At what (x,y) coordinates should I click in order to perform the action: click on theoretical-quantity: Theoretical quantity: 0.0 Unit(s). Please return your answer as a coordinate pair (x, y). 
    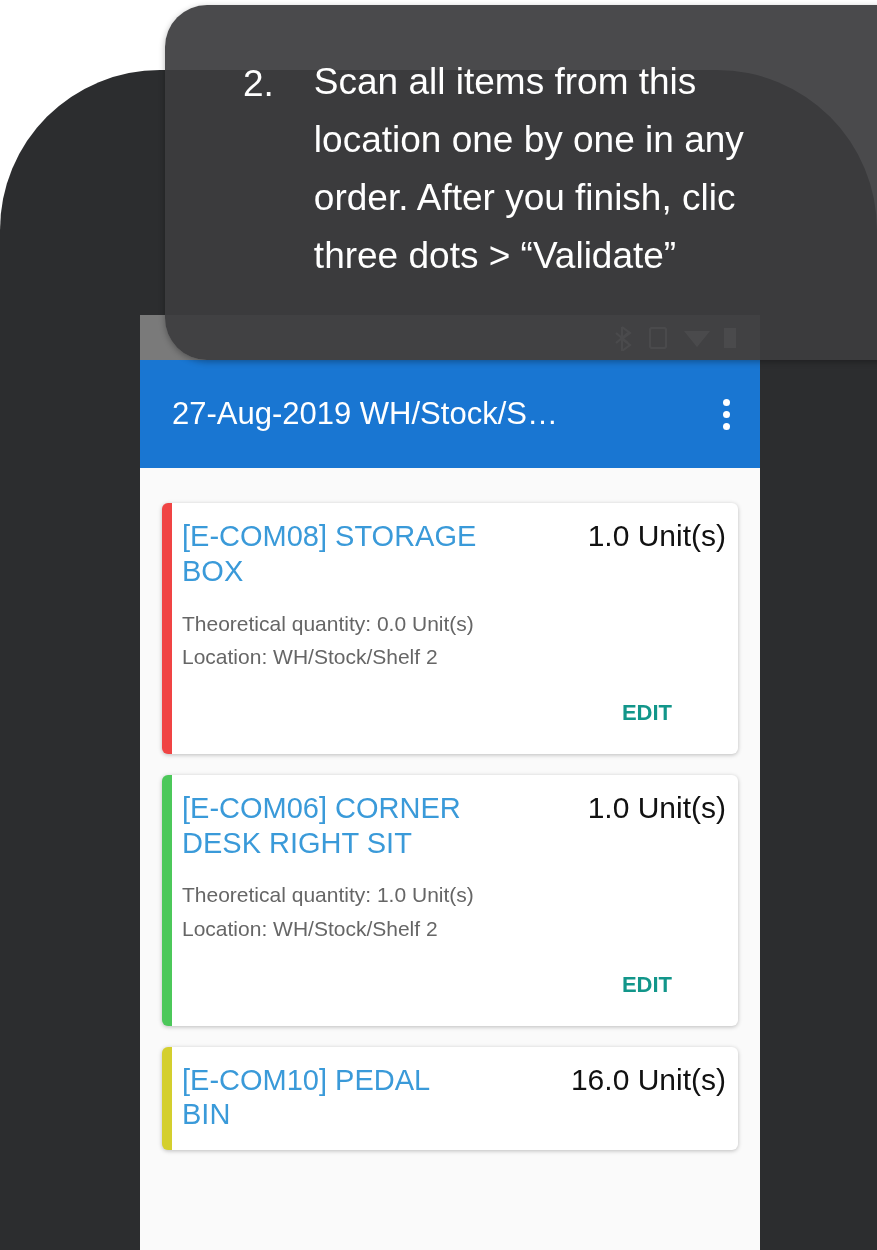
    Looking at the image, I should click on (328, 623).